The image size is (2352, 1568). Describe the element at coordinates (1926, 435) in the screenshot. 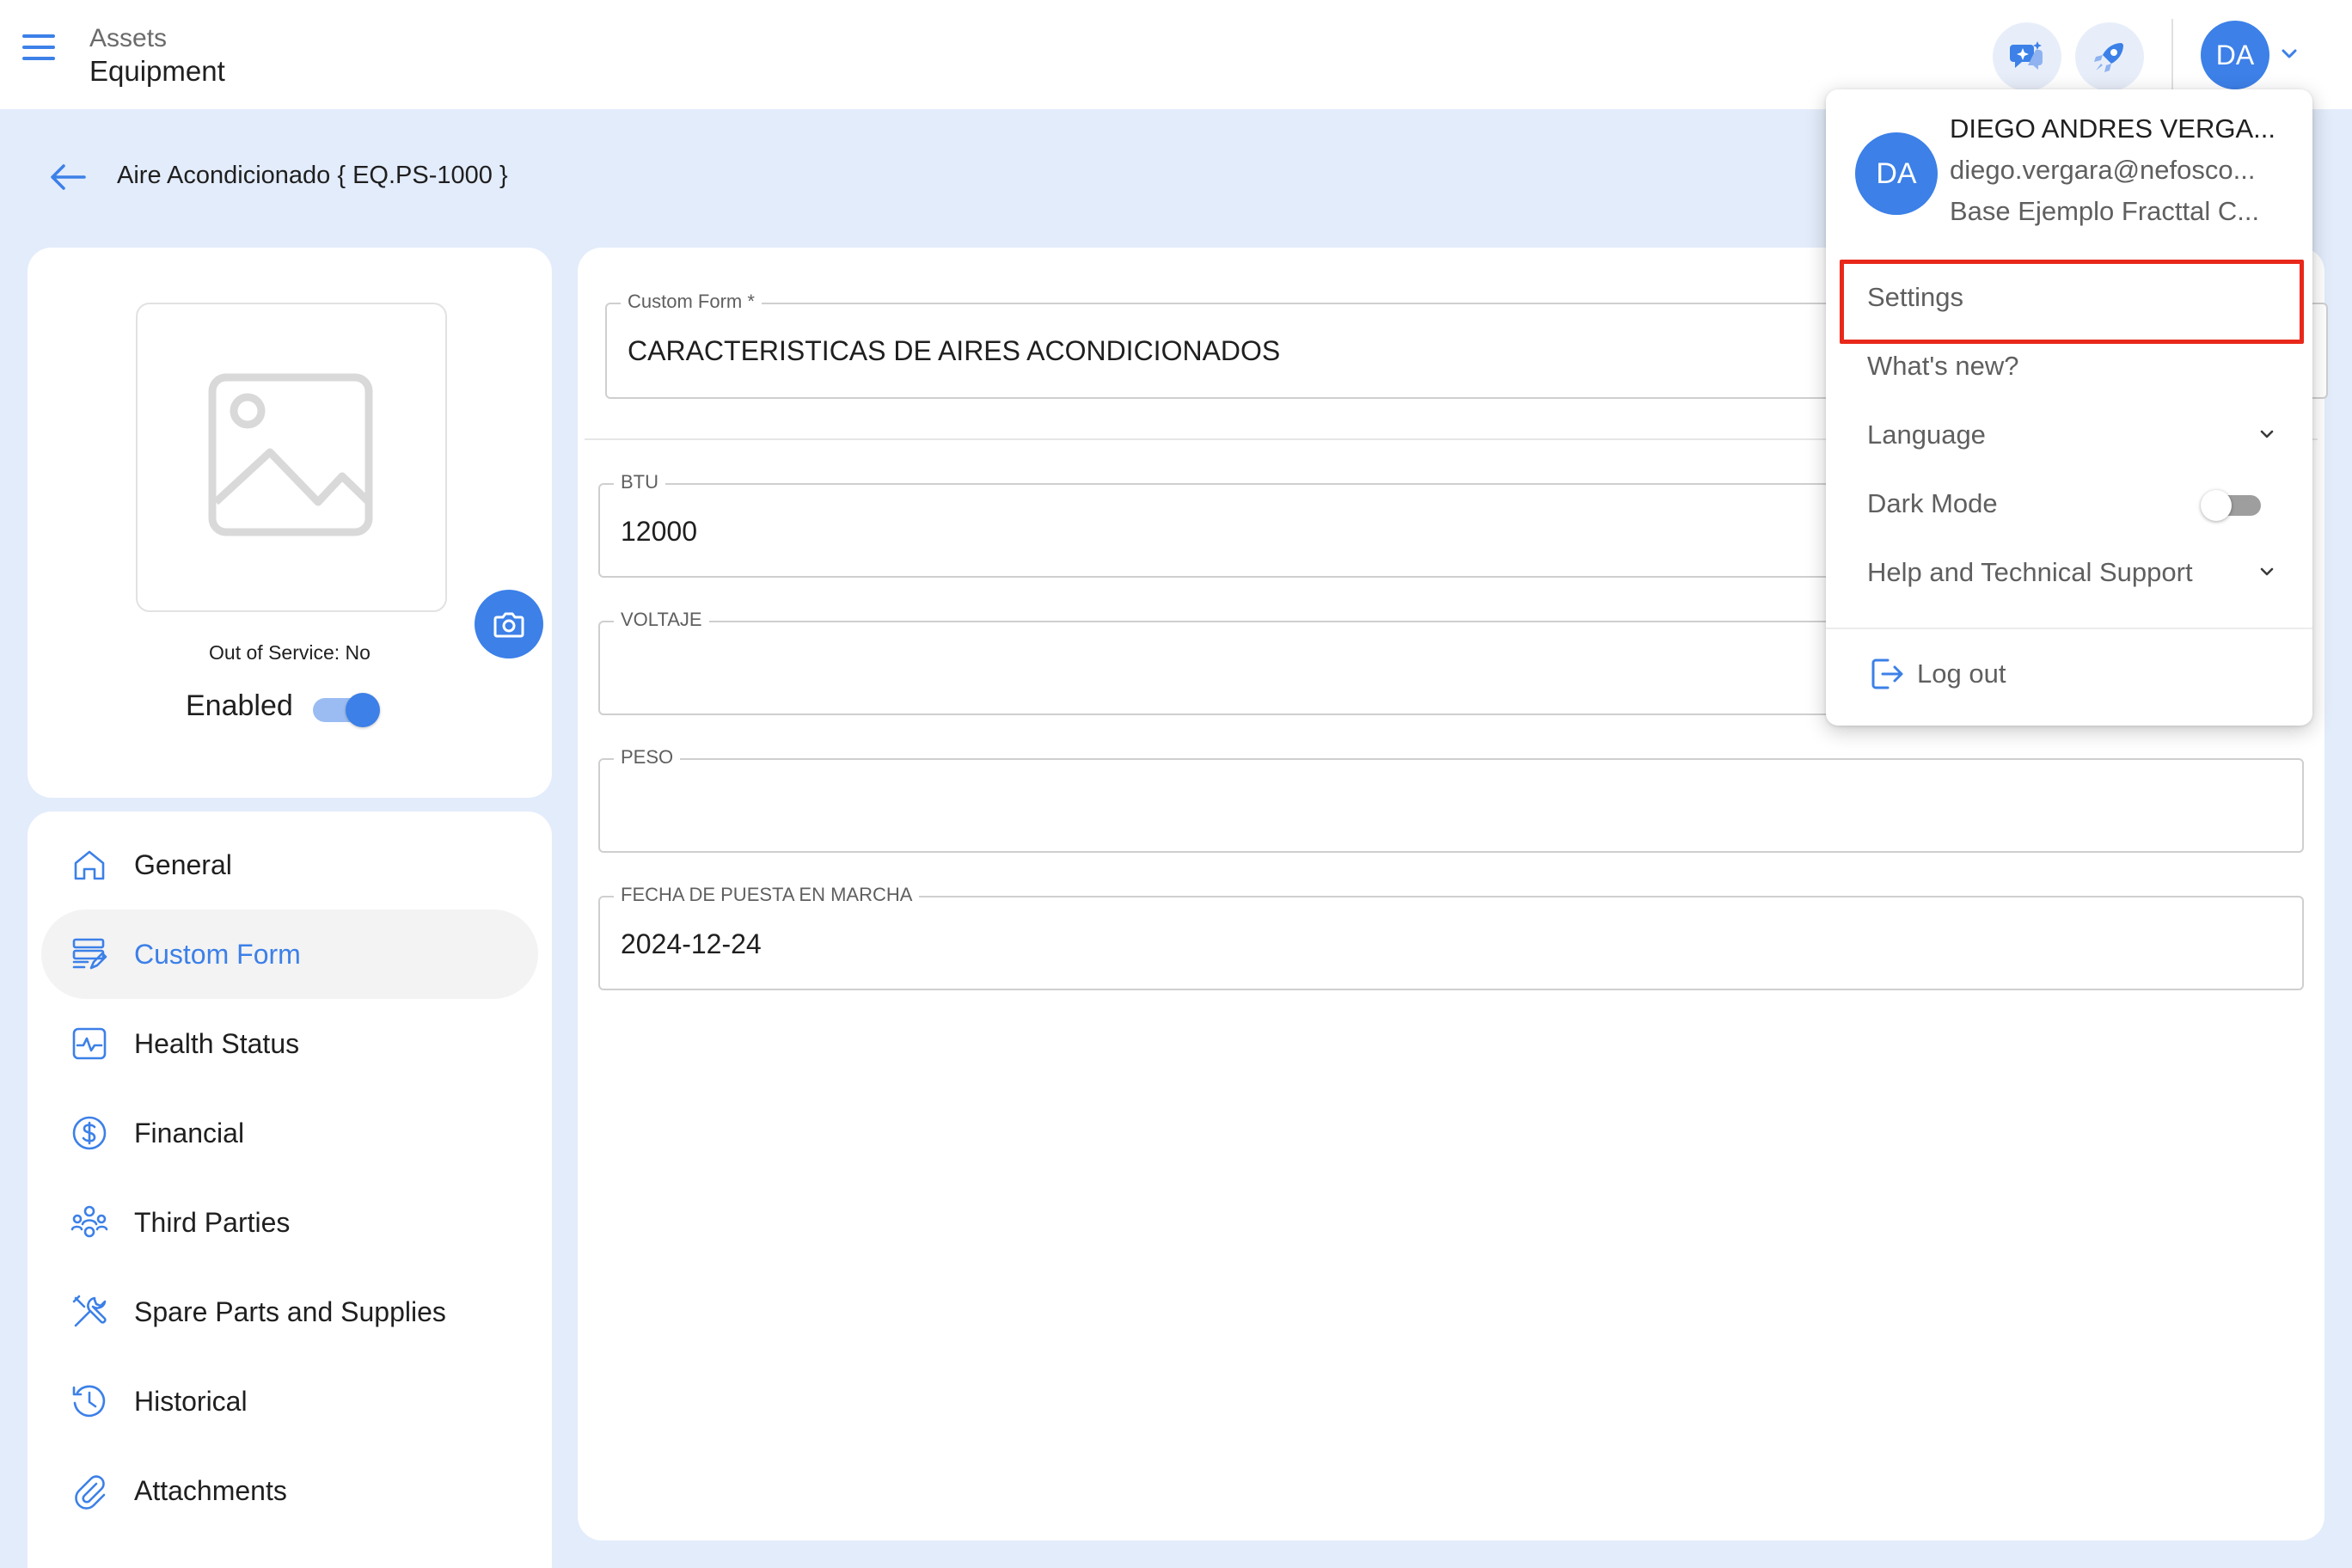

I see `language-label: Language` at that location.